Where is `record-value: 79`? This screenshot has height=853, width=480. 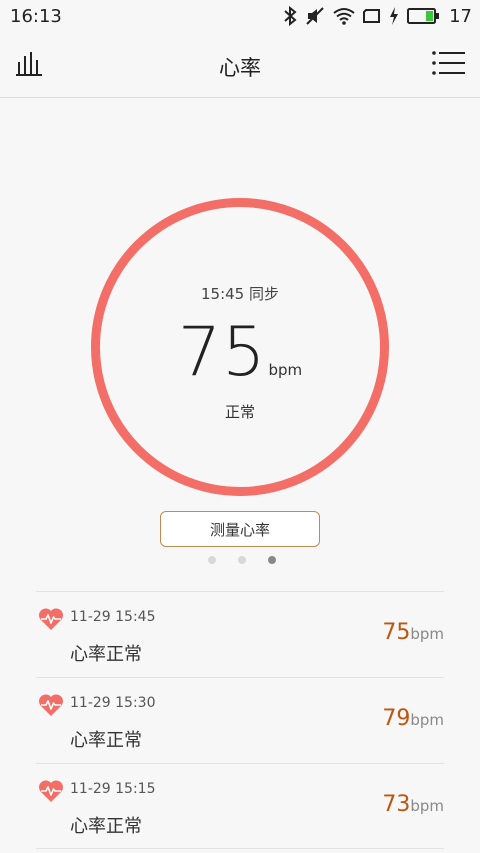 record-value: 79 is located at coordinates (396, 718).